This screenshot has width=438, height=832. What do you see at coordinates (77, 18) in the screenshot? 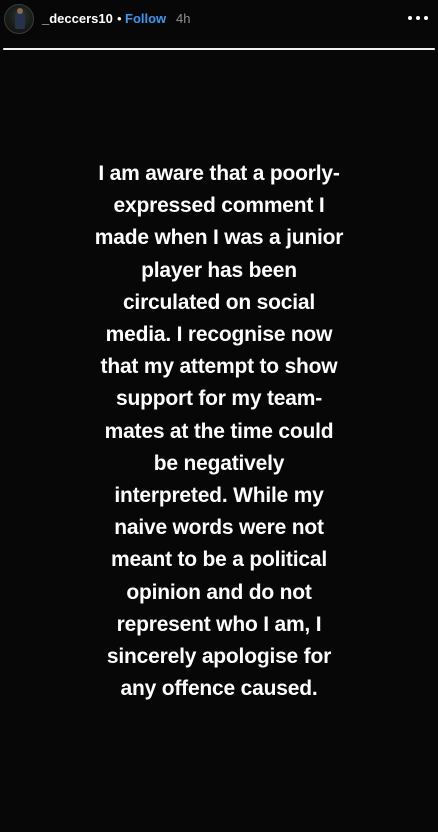
I see `username: _deccers10` at bounding box center [77, 18].